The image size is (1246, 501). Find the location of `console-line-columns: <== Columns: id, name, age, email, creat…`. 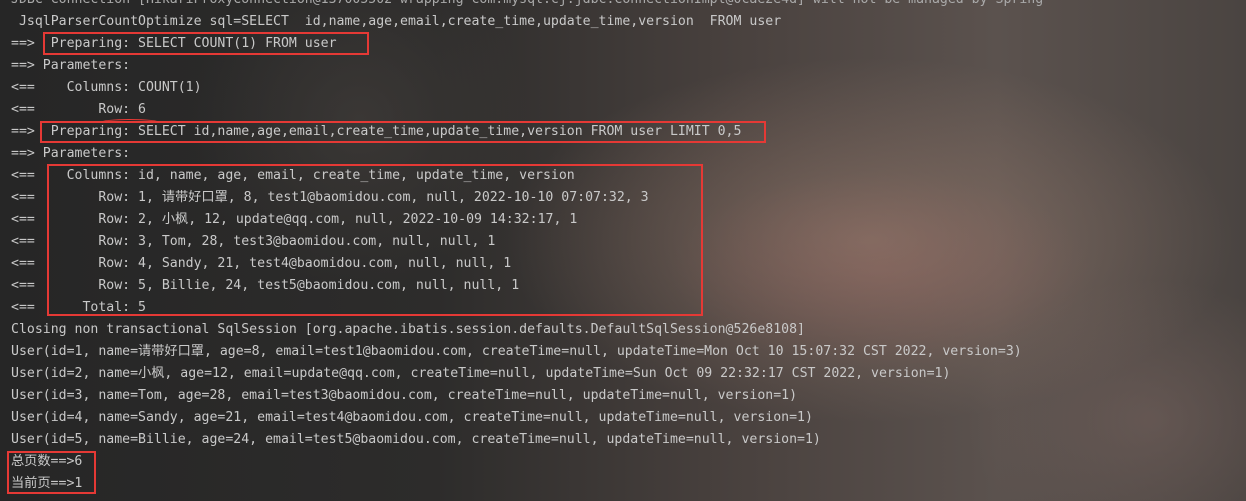

console-line-columns: <== Columns: id, name, age, email, creat… is located at coordinates (293, 175).